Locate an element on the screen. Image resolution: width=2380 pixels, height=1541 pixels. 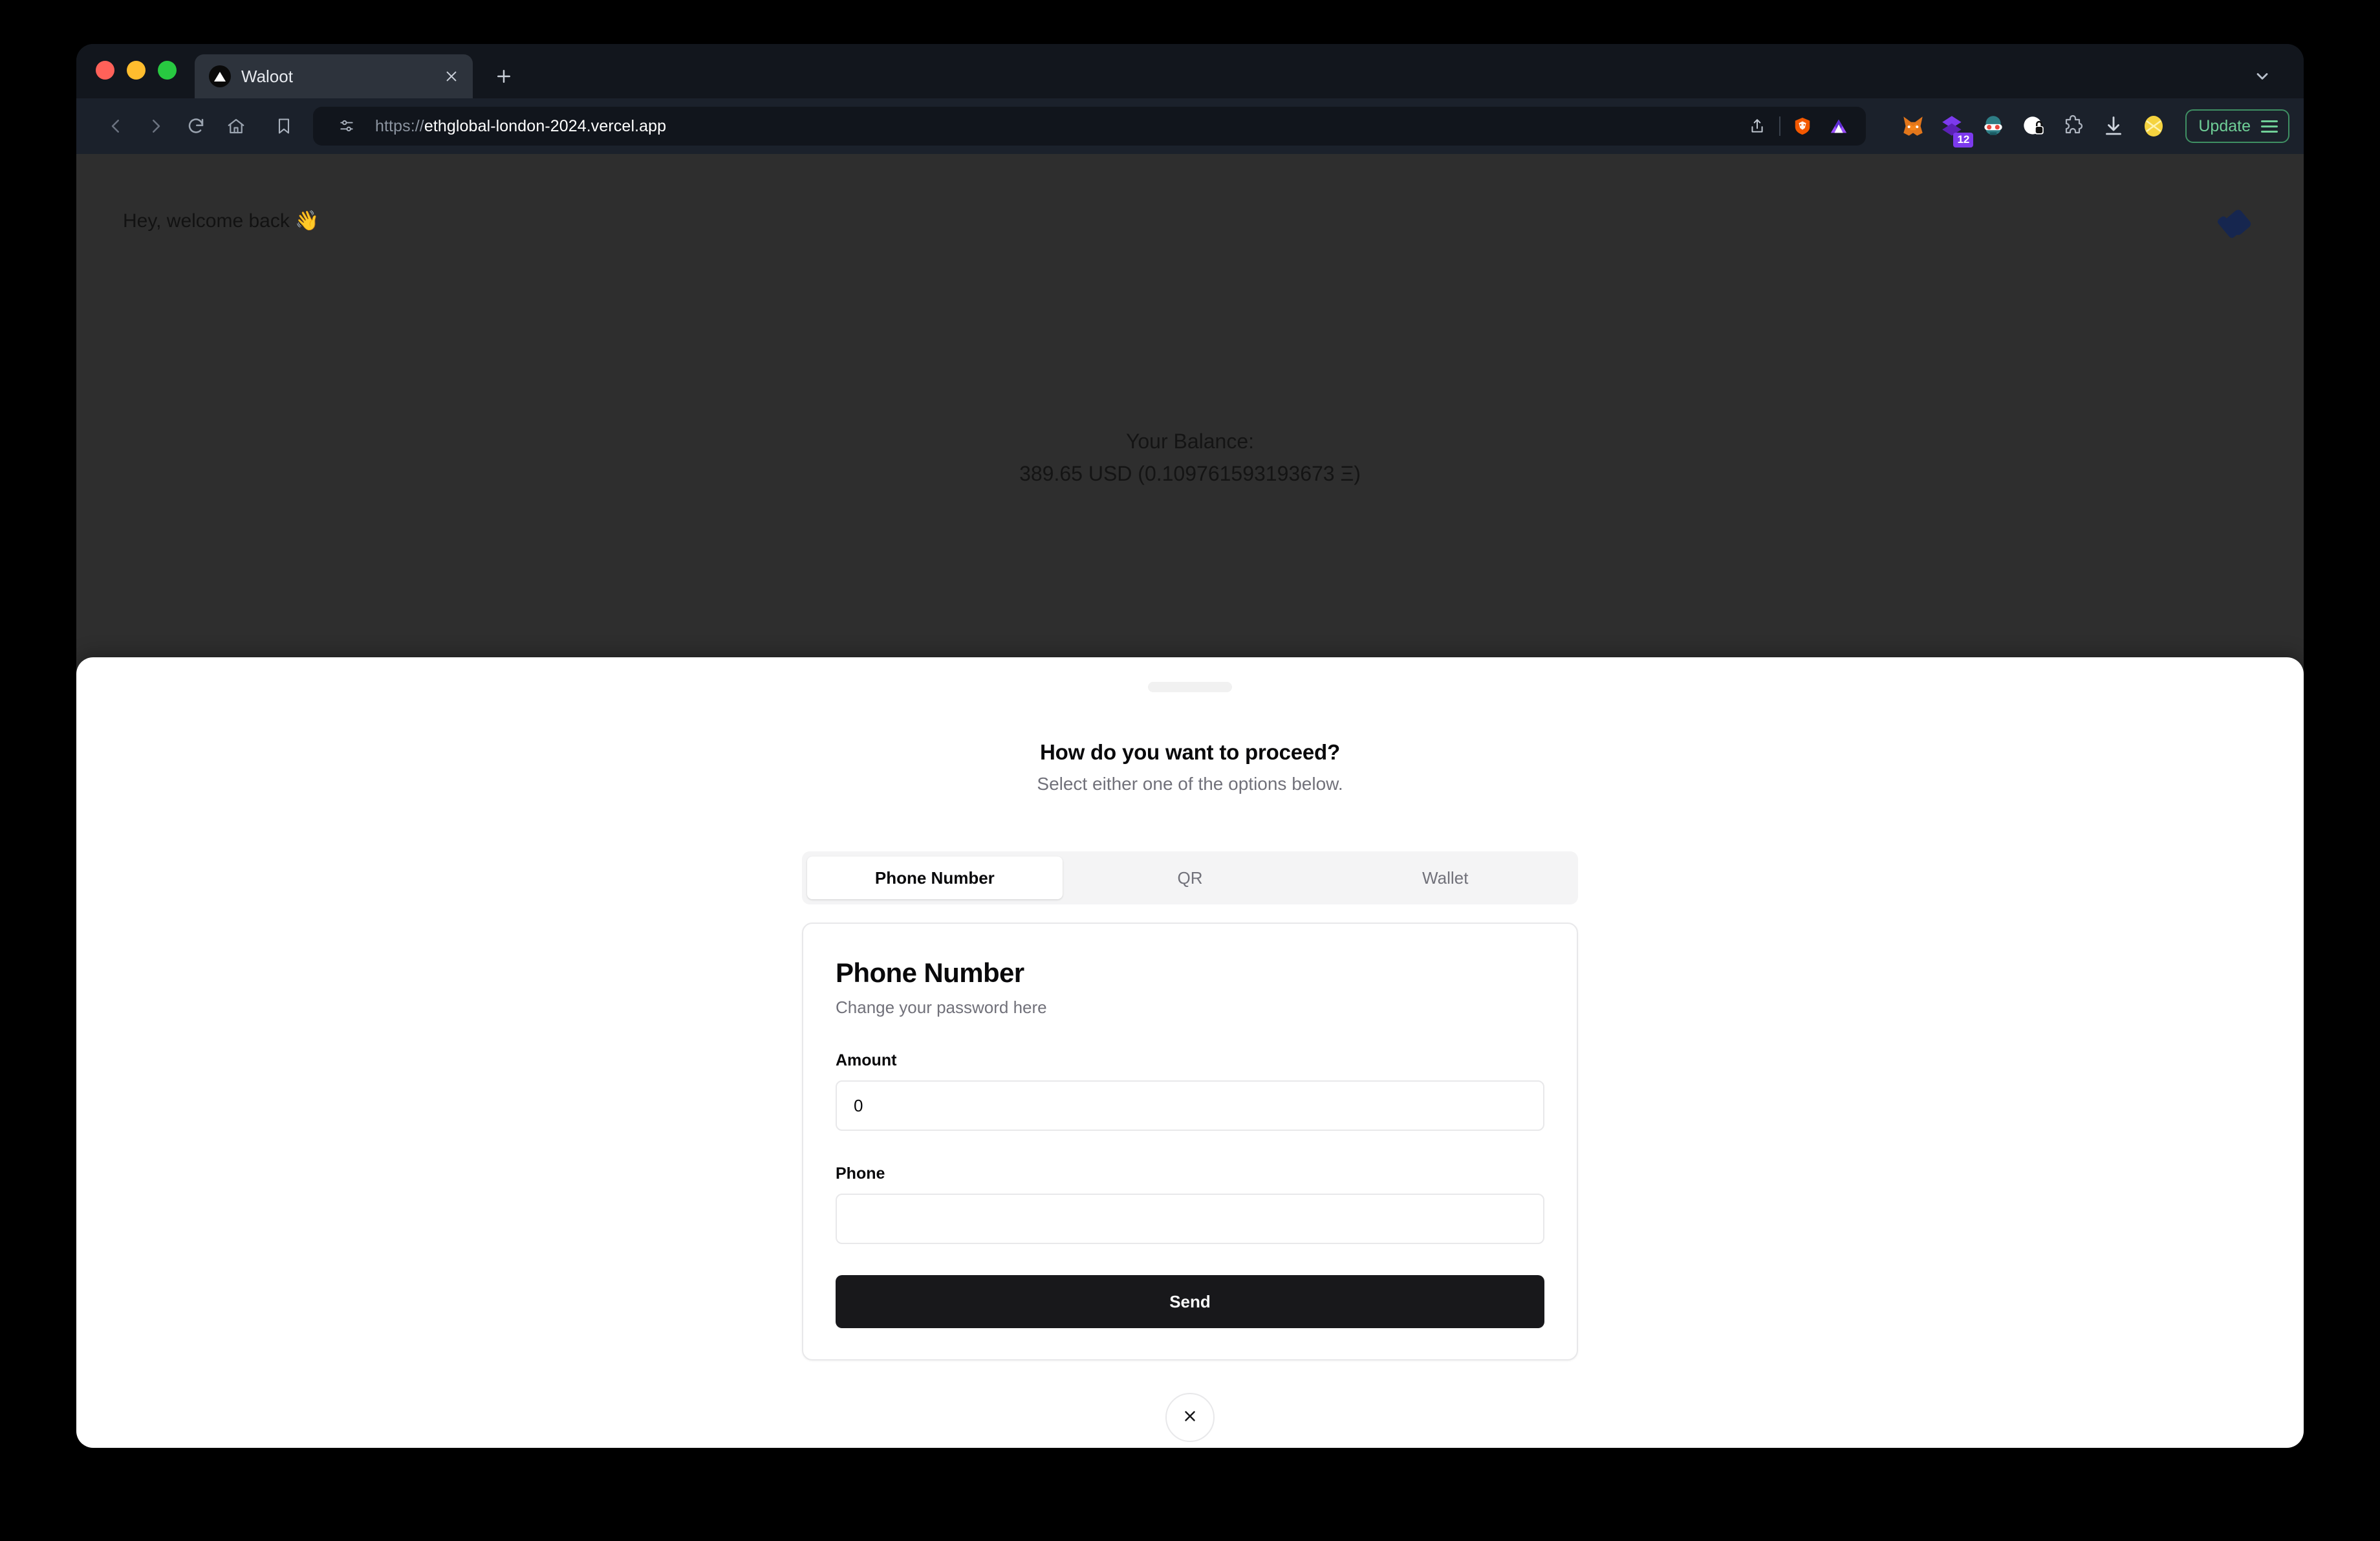
omnibox-actions is located at coordinates (1798, 126).